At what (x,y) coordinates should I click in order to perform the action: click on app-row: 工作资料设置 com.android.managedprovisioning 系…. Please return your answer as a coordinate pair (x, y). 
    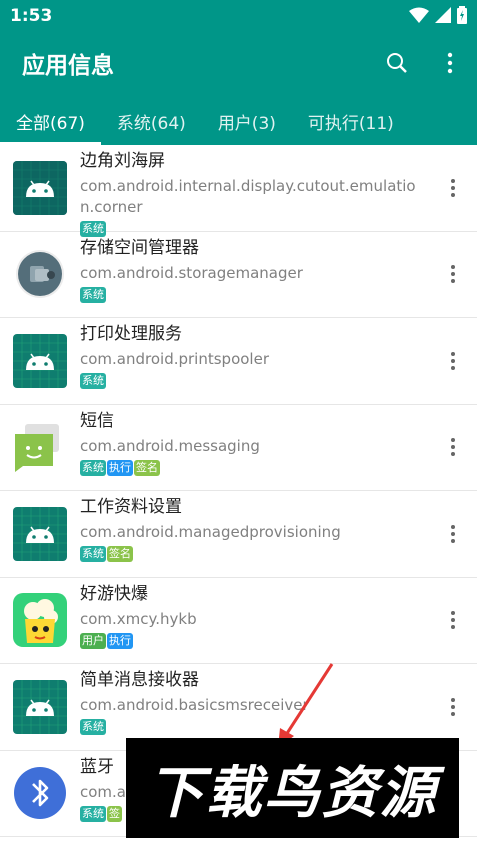
    Looking at the image, I should click on (238, 534).